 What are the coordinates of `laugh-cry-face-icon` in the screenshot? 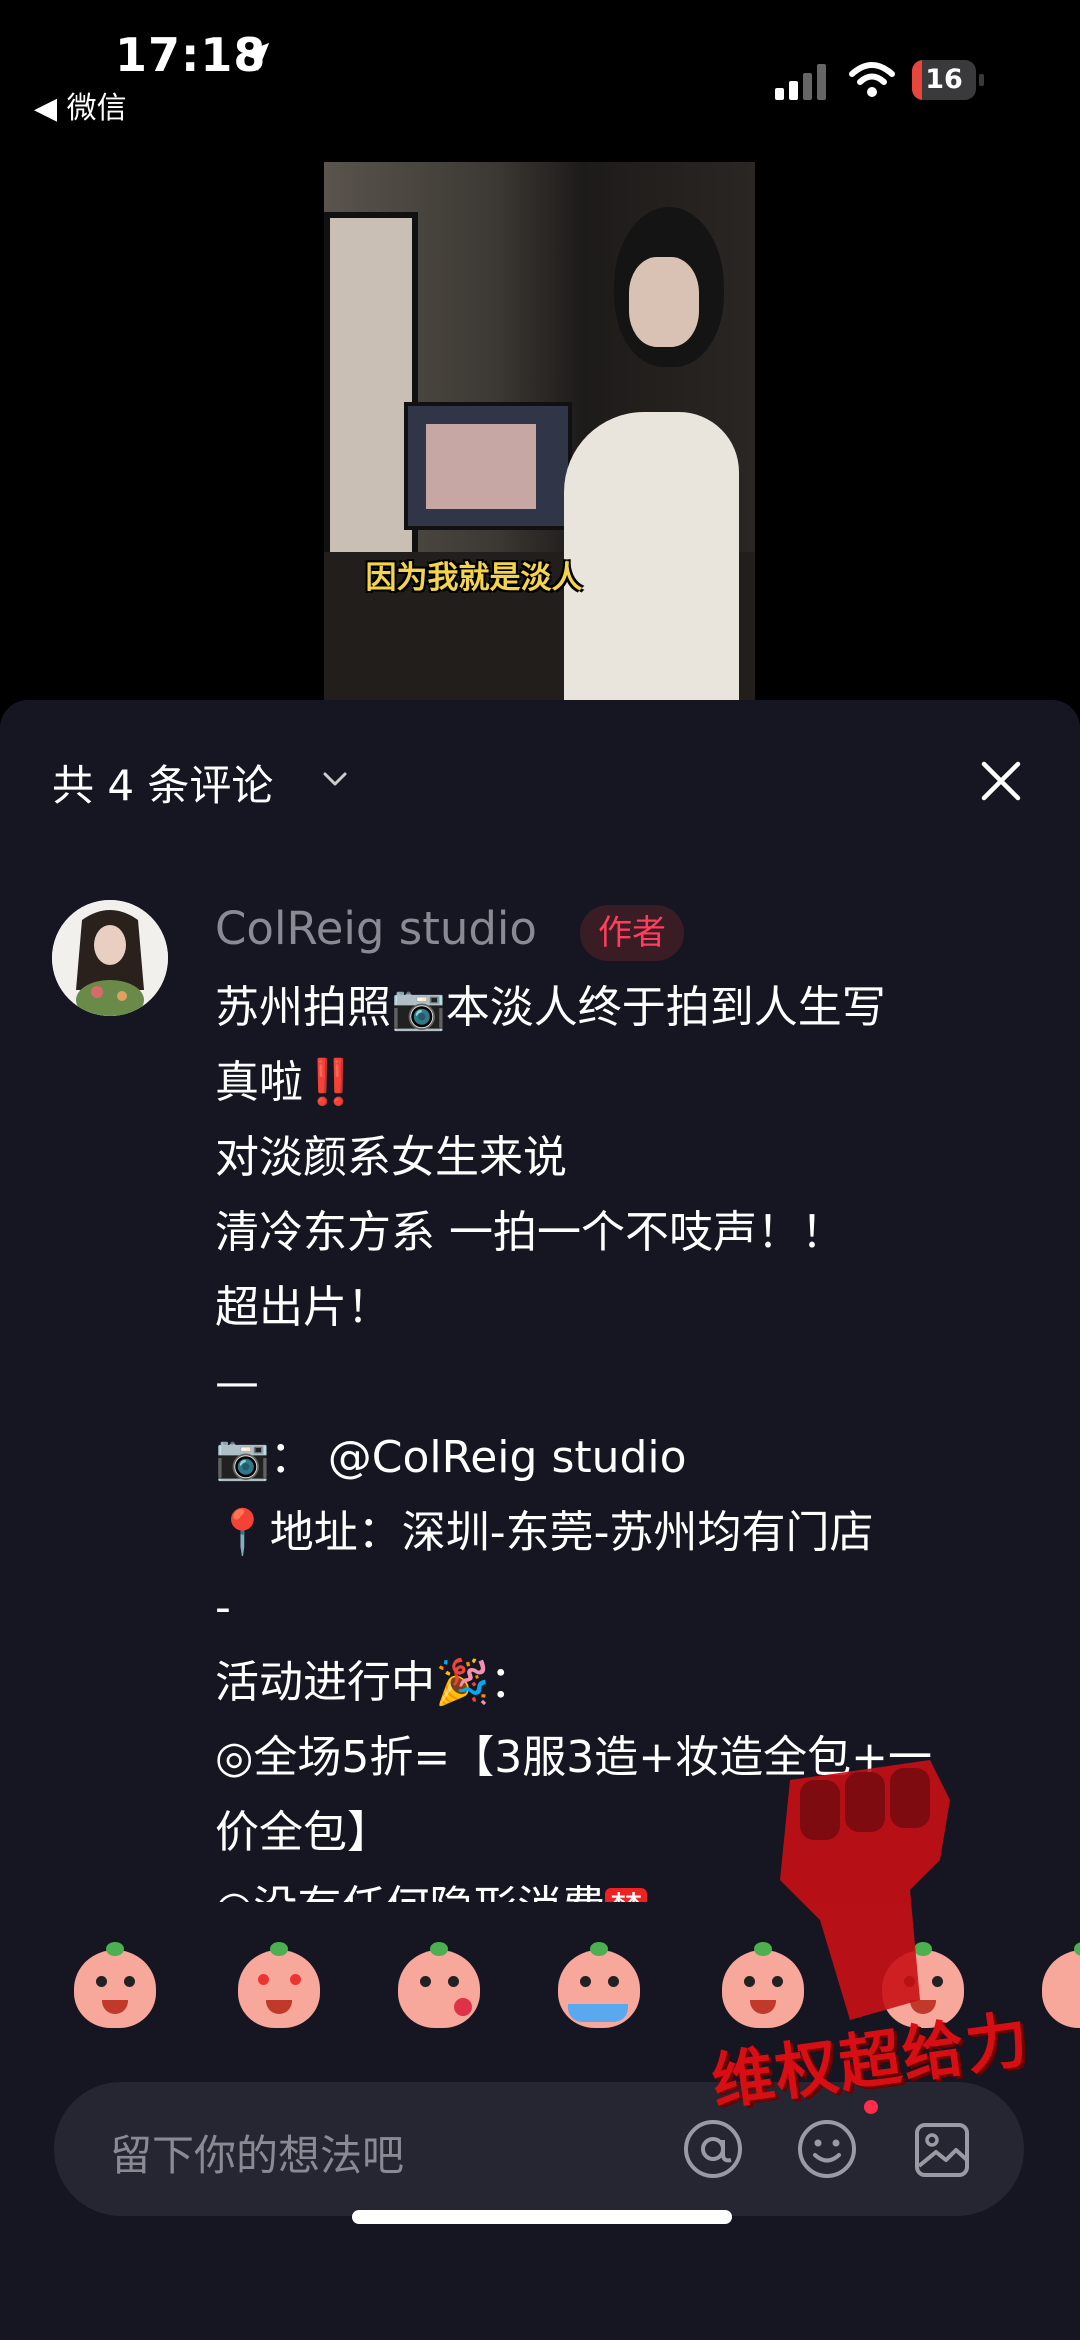 It's located at (763, 1985).